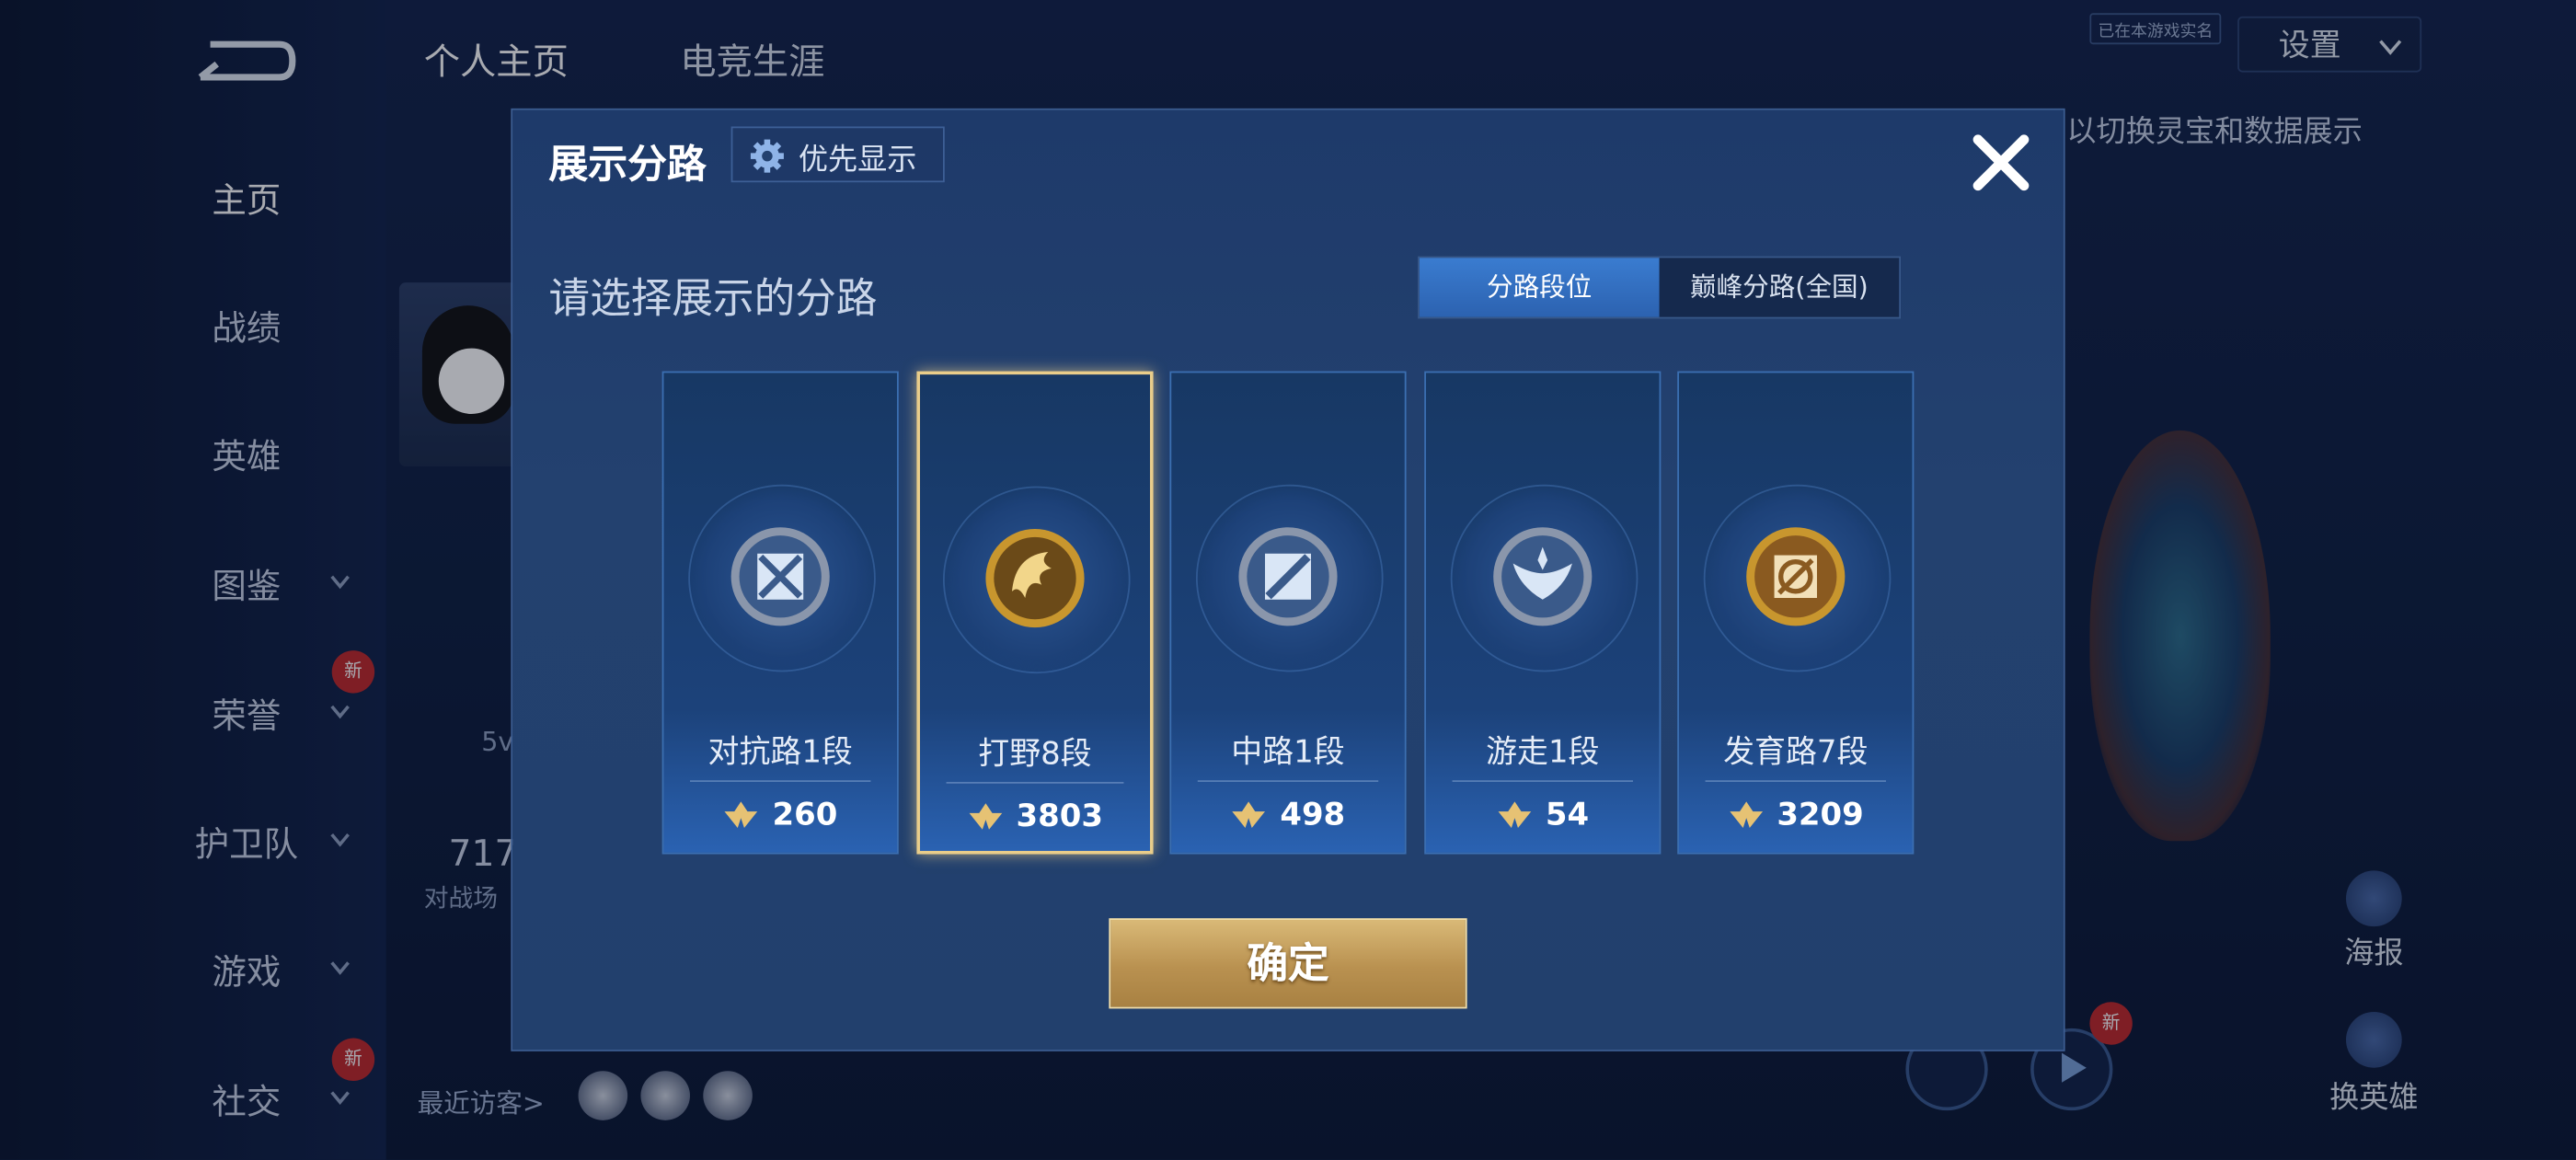 The height and width of the screenshot is (1160, 2576). Describe the element at coordinates (1796, 752) in the screenshot. I see `lane-name: 发育路7段` at that location.